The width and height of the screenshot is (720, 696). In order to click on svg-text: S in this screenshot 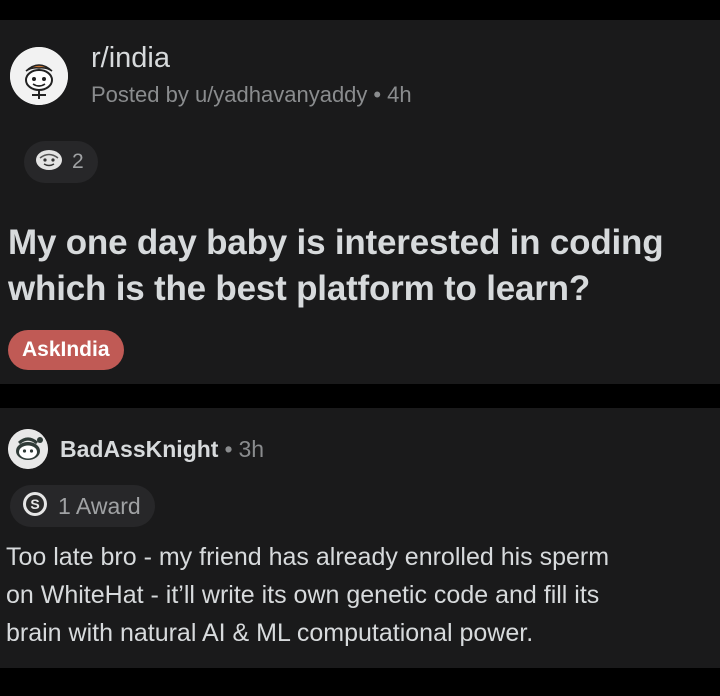, I will do `click(34, 504)`.